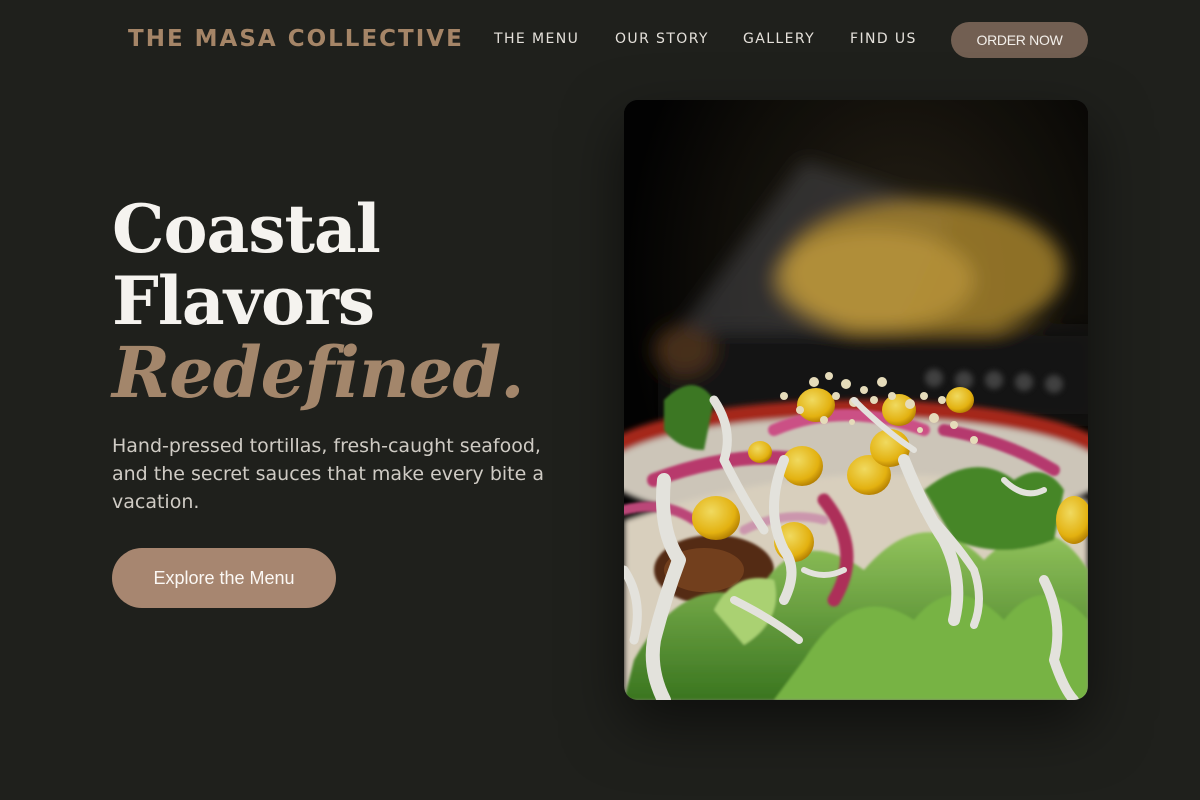  I want to click on nav-link-find-us: FIND US, so click(883, 39).